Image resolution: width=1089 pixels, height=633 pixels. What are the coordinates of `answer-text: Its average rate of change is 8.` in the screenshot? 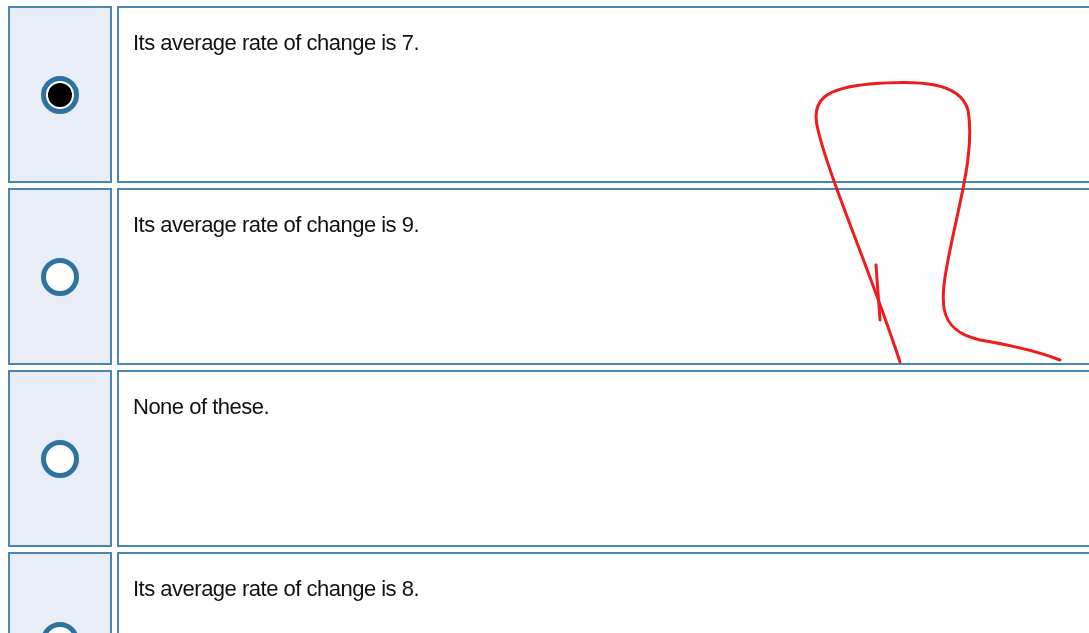 It's located at (276, 588).